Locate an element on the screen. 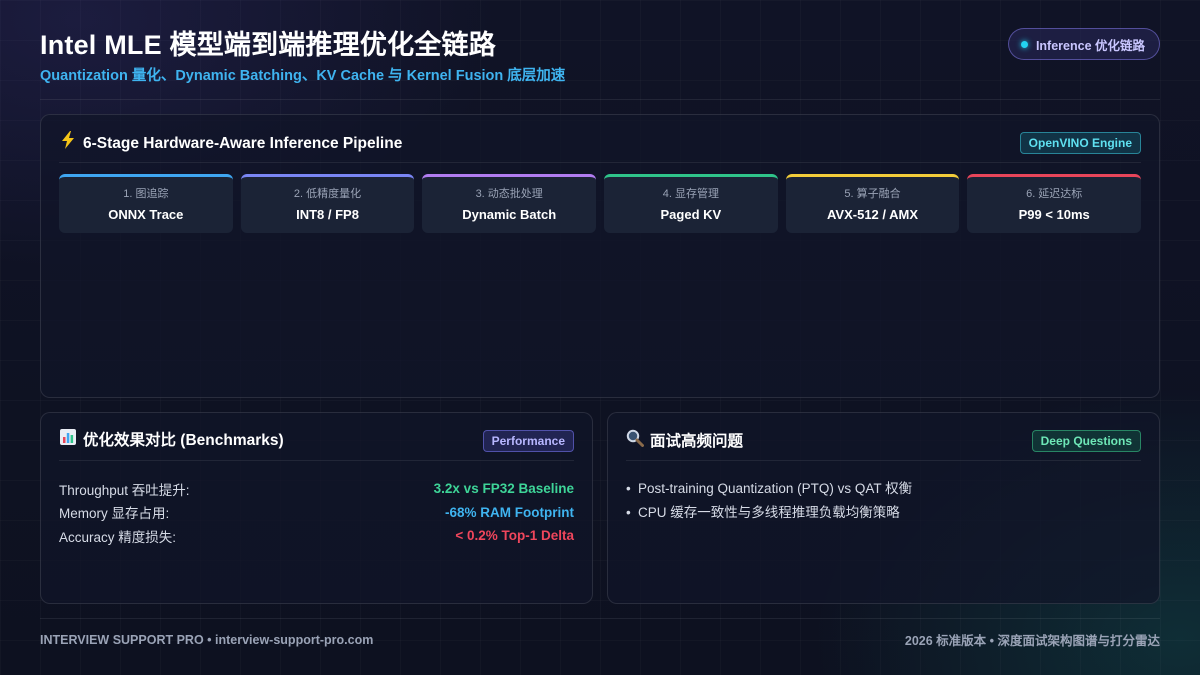  metric-value: -68% RAM Footprint is located at coordinates (509, 512).